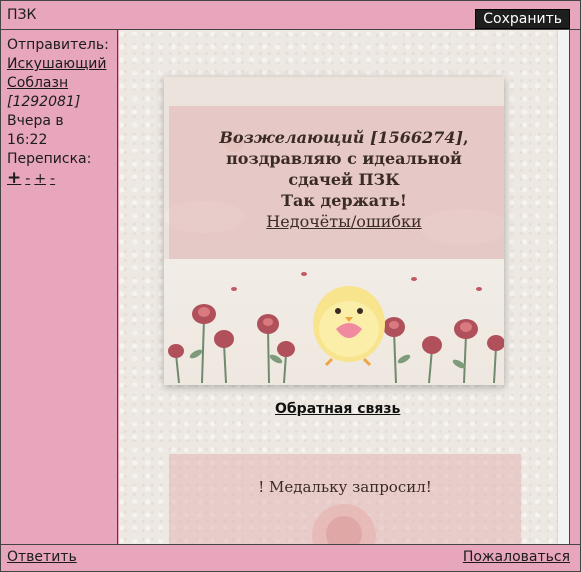 This screenshot has height=572, width=581. Describe the element at coordinates (49, 159) in the screenshot. I see `correspondence-label: Переписка:` at that location.